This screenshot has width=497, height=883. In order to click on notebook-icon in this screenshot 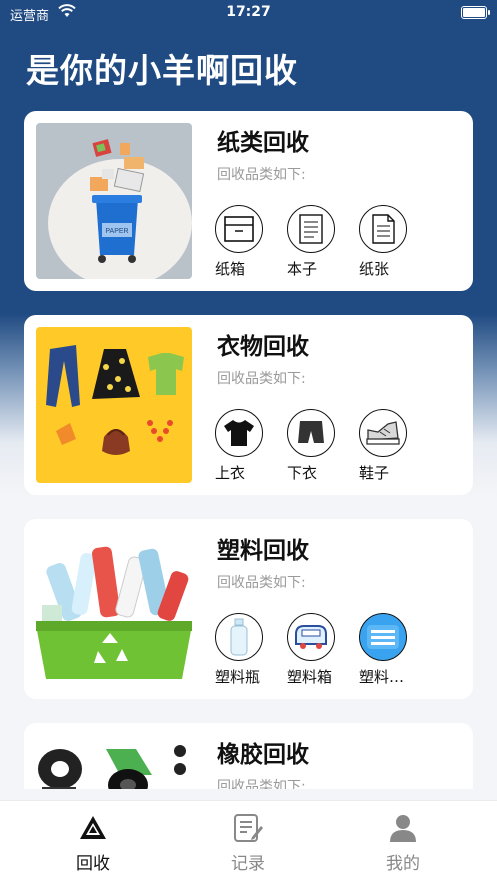, I will do `click(311, 229)`.